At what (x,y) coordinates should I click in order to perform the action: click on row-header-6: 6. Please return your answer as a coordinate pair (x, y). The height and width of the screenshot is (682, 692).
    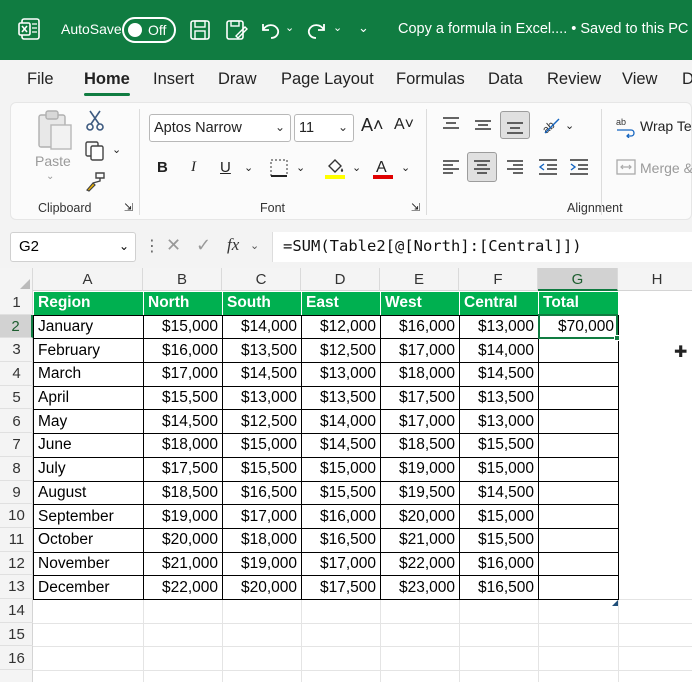
    Looking at the image, I should click on (16, 422).